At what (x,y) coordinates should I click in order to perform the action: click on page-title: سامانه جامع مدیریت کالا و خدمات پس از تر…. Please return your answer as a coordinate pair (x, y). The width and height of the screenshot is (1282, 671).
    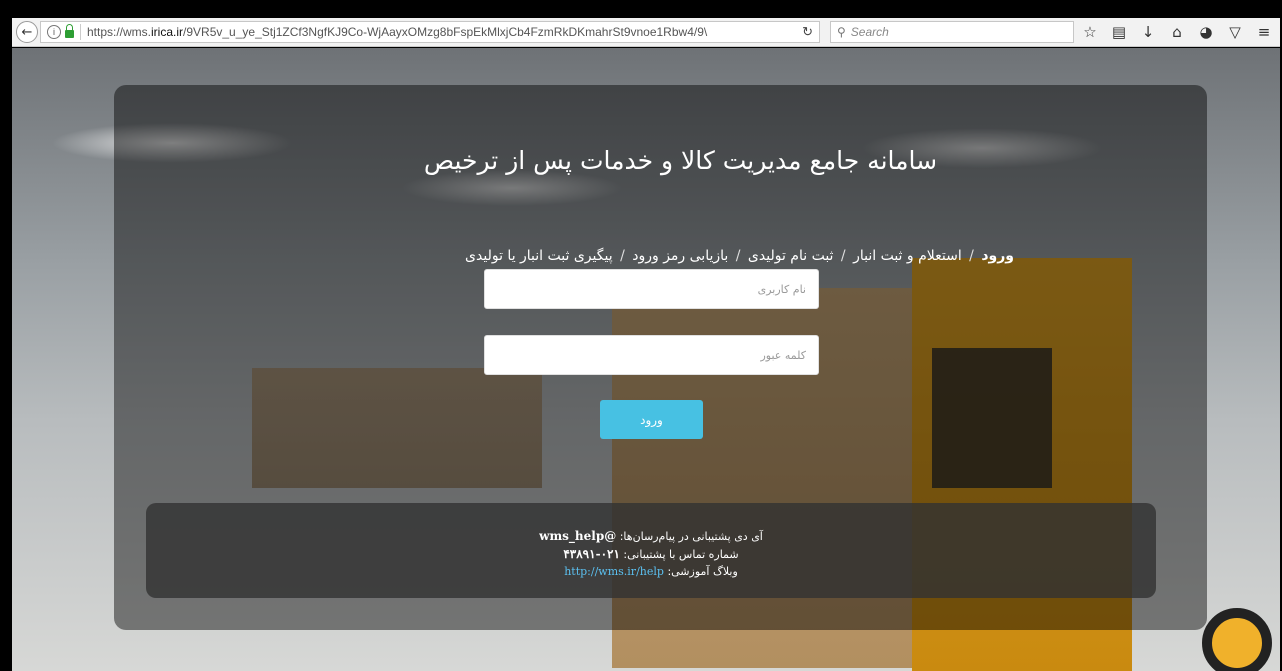
    Looking at the image, I should click on (660, 160).